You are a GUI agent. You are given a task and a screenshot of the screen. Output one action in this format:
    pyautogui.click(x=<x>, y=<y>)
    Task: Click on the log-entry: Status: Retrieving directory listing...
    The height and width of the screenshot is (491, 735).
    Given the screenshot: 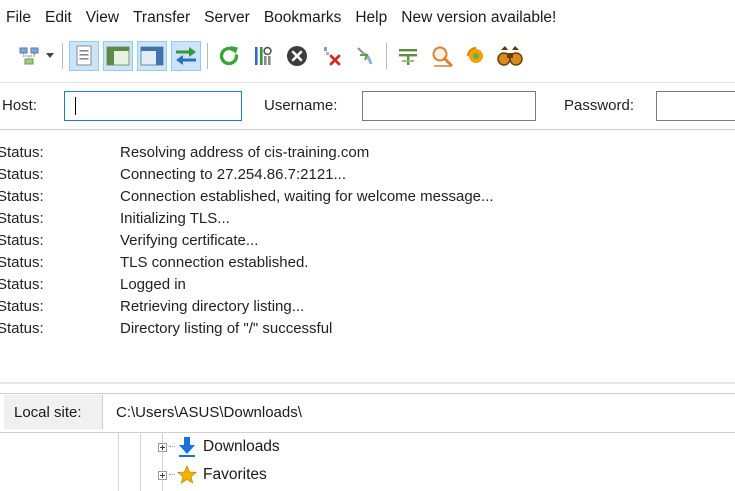 What is the action you would take?
    pyautogui.click(x=367, y=309)
    